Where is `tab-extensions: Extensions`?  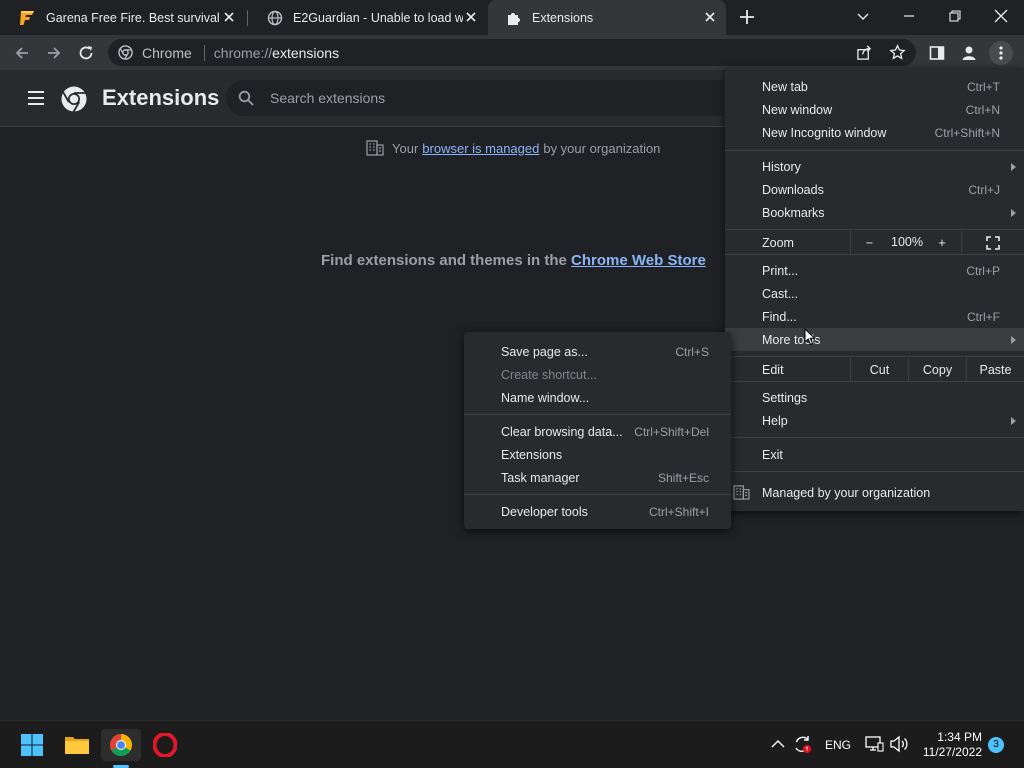
tab-extensions: Extensions is located at coordinates (607, 17).